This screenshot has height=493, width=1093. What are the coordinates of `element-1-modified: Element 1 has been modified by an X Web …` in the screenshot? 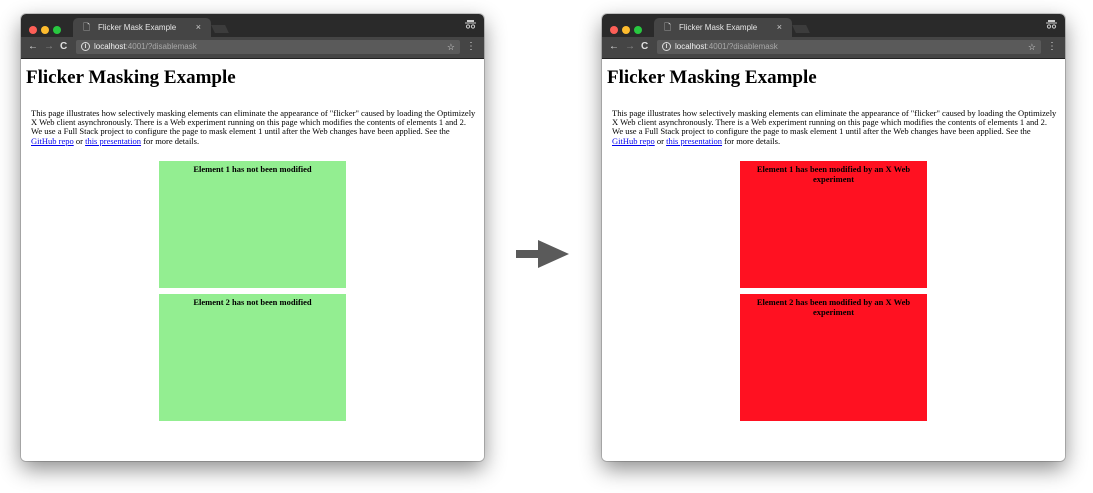 It's located at (833, 224).